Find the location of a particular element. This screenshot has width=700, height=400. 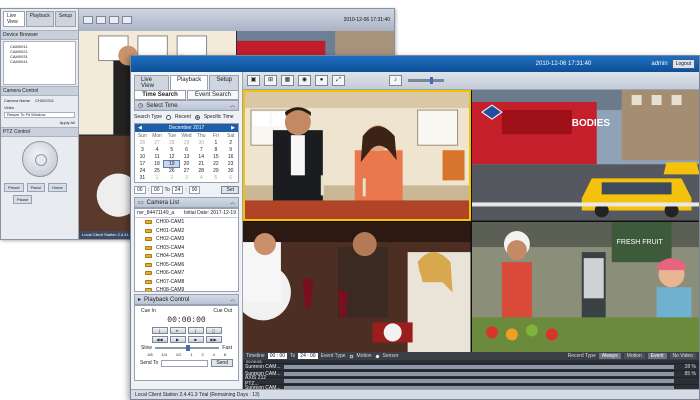

rec-tag-event: Event is located at coordinates (657, 356).